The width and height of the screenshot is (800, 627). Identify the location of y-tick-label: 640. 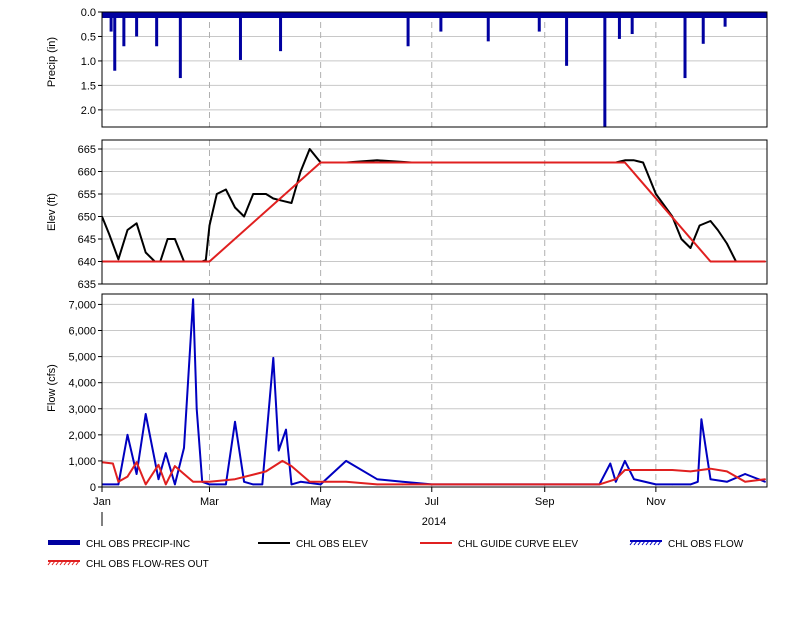
(87, 263).